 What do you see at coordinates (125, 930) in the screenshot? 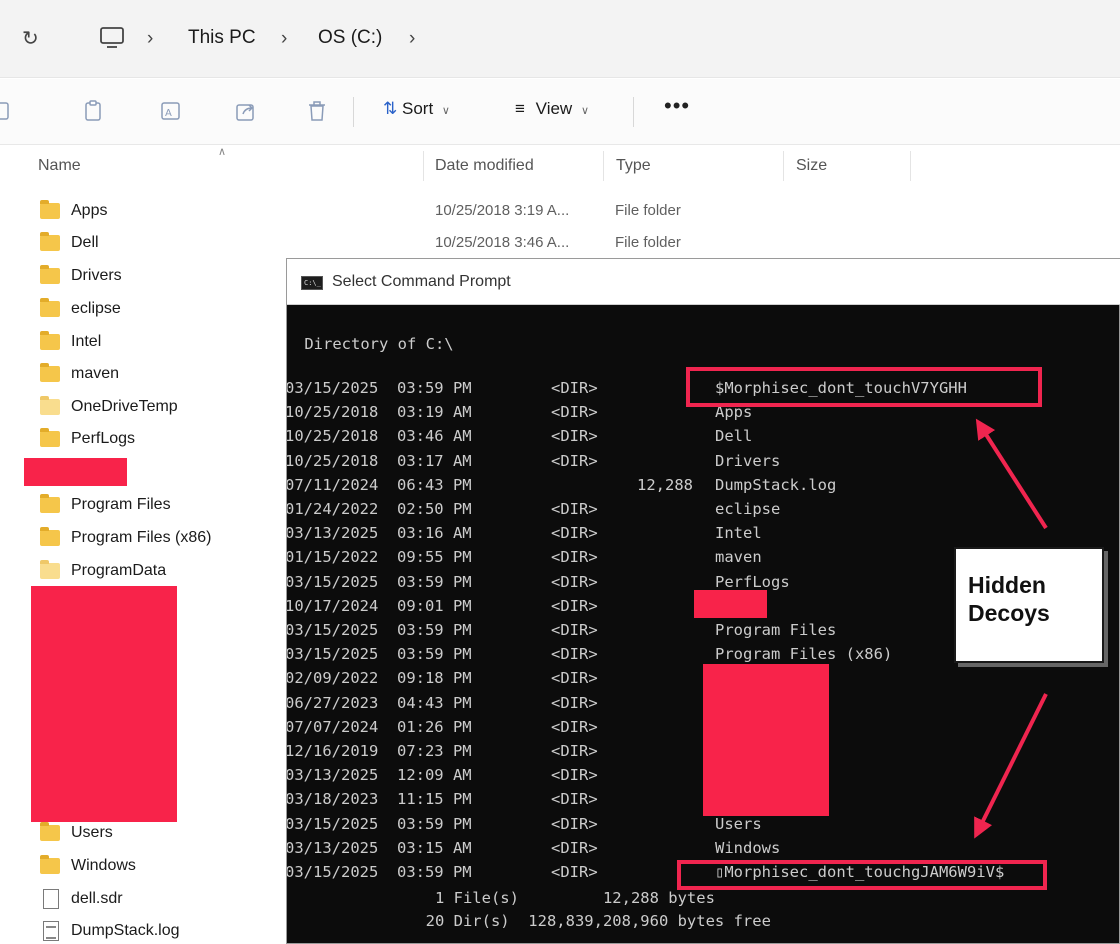
I see `file-name: DumpStack.log` at bounding box center [125, 930].